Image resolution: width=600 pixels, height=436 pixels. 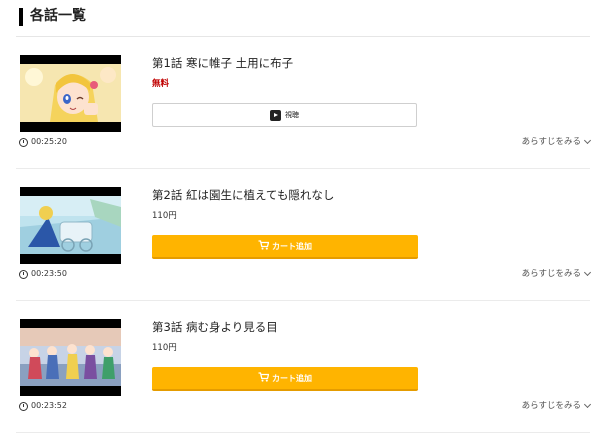 What do you see at coordinates (49, 273) in the screenshot?
I see `duration-text: 00:23:50` at bounding box center [49, 273].